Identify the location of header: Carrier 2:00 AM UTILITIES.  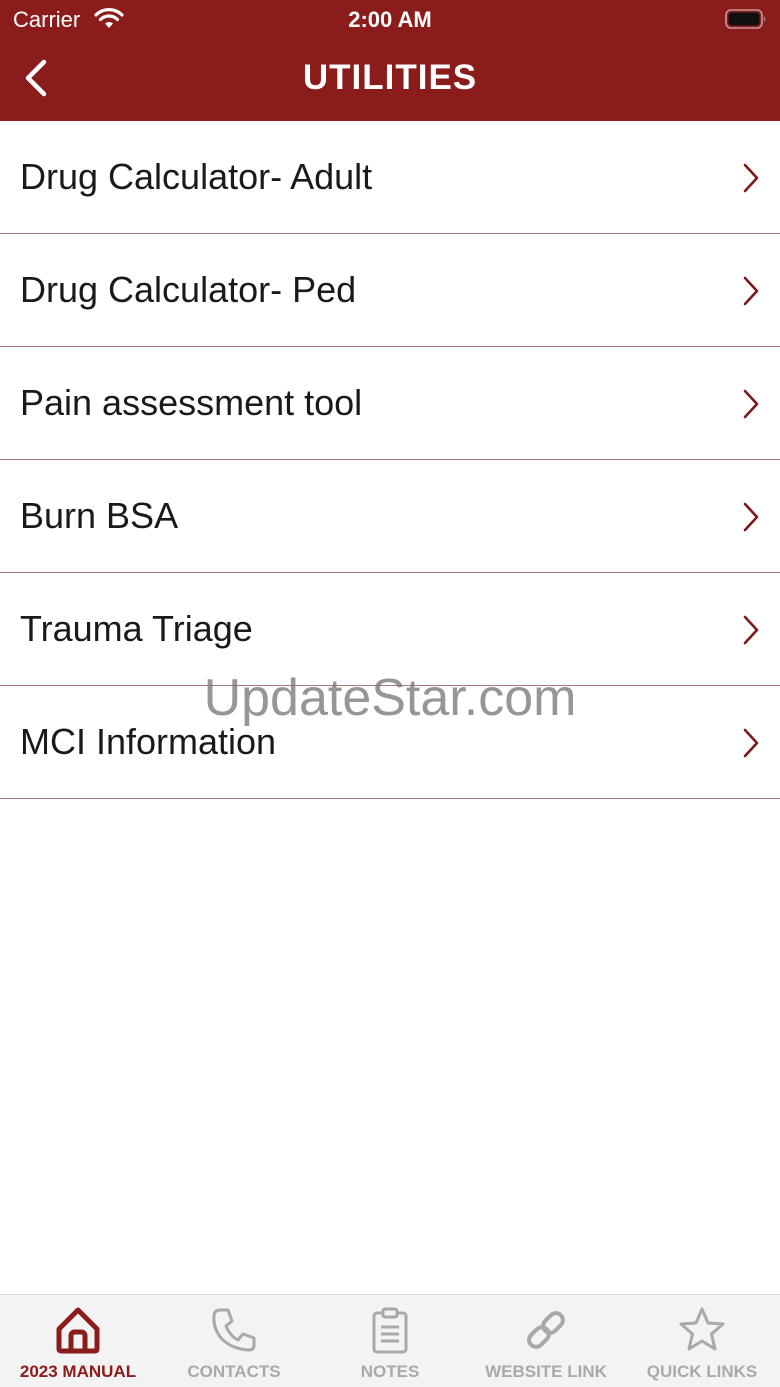
(390, 60).